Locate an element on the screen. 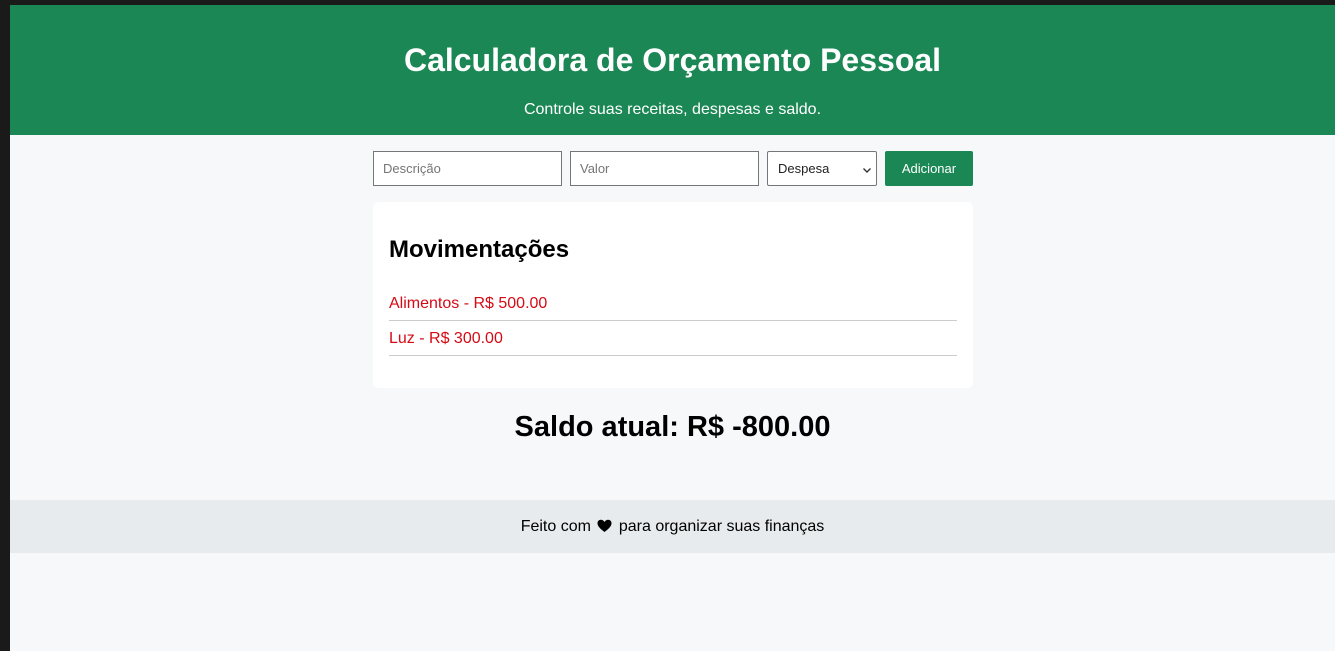  type-select: Despesa is located at coordinates (822, 168).